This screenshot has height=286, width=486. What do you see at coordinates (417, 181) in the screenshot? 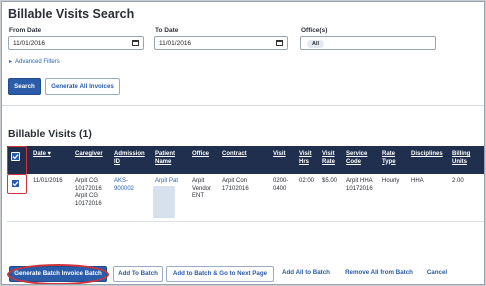
I see `cell-disciplines: HHA` at bounding box center [417, 181].